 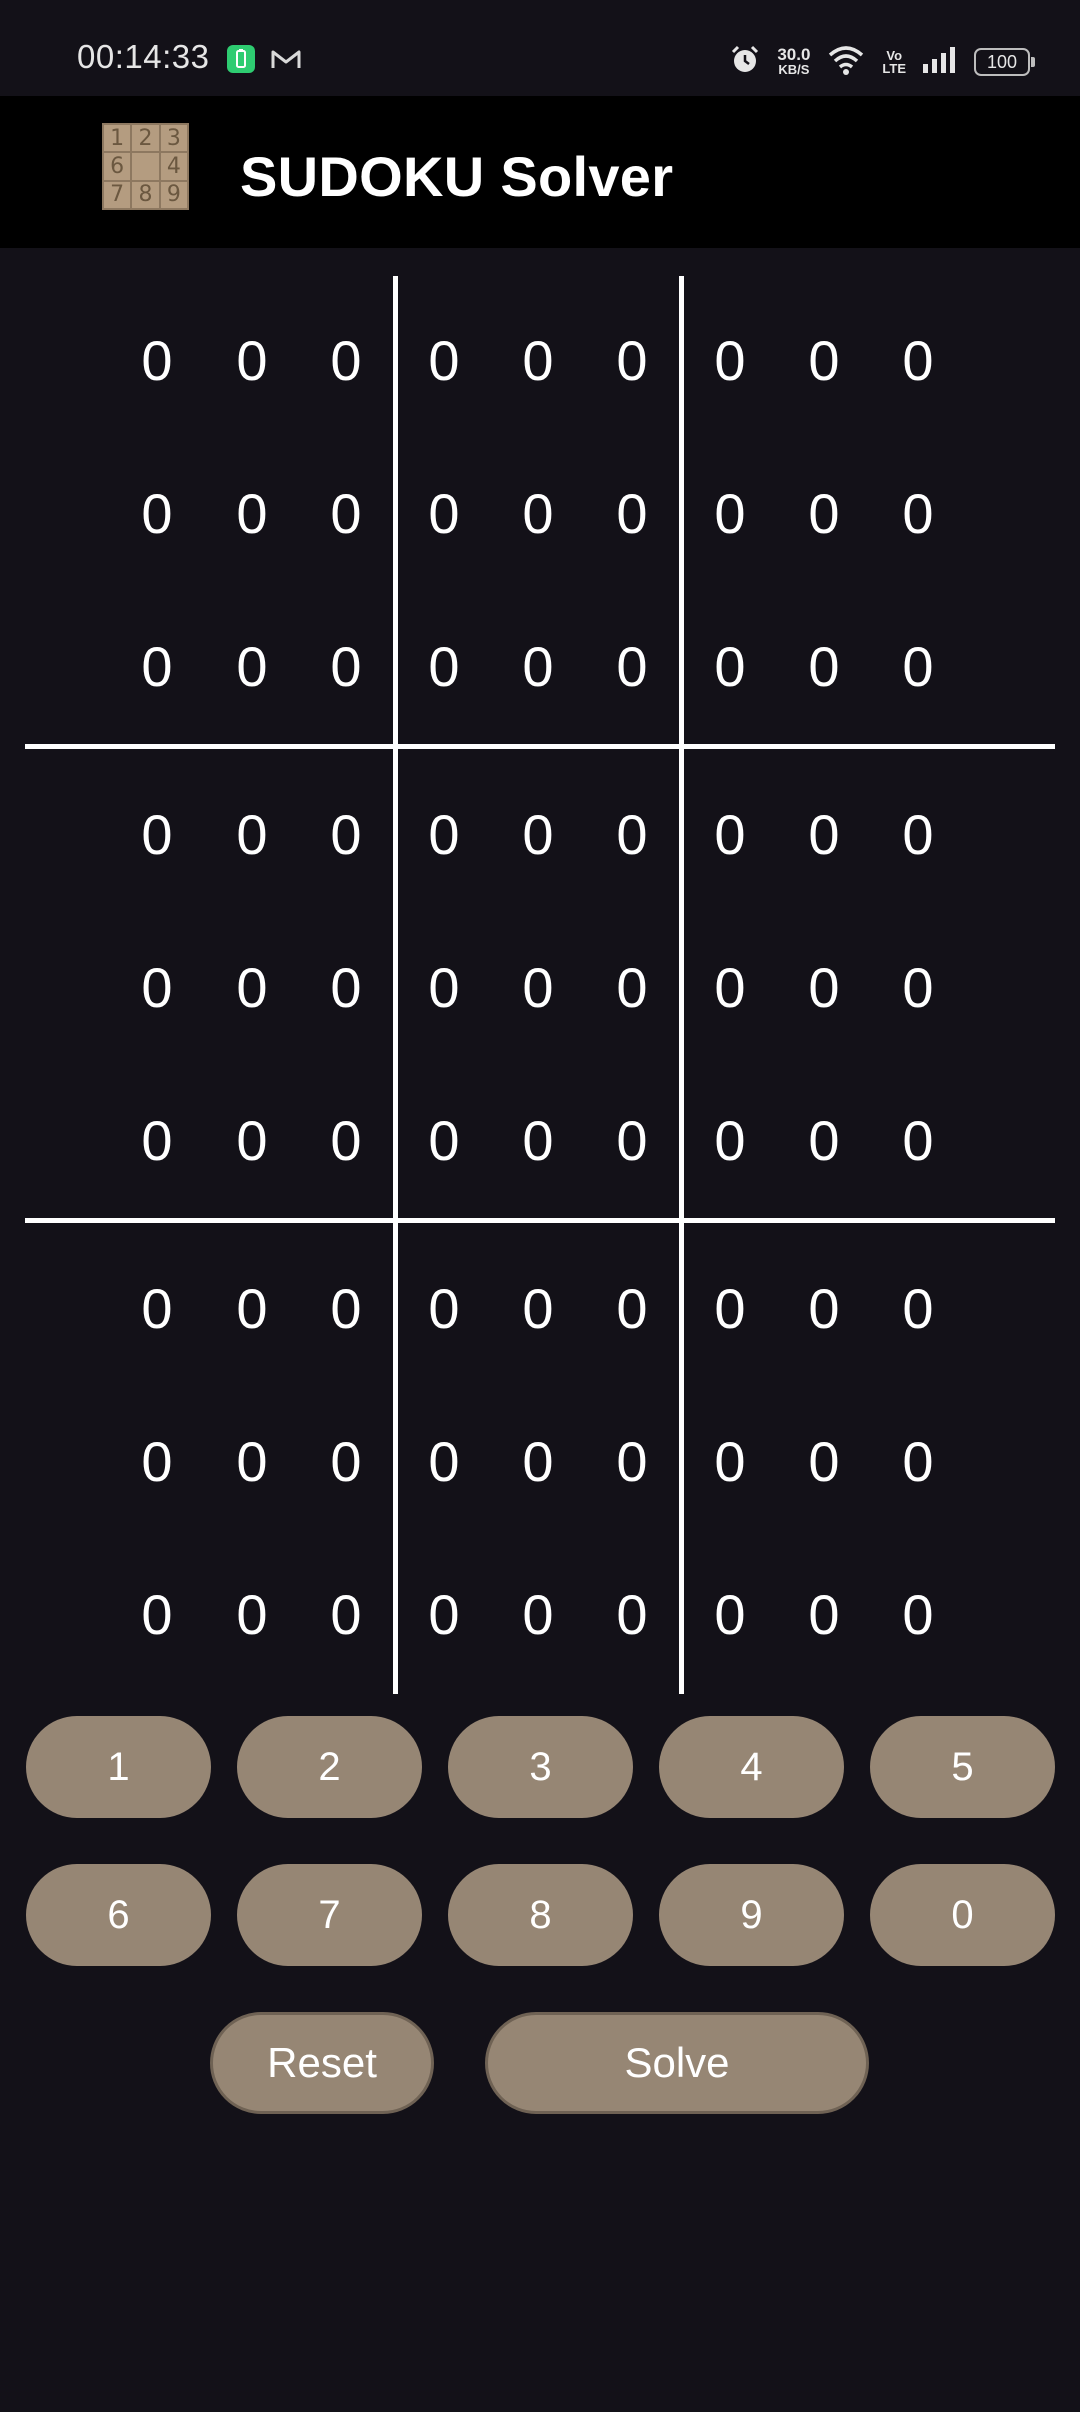 What do you see at coordinates (145, 166) in the screenshot?
I see `app-logo-icon: 12364789` at bounding box center [145, 166].